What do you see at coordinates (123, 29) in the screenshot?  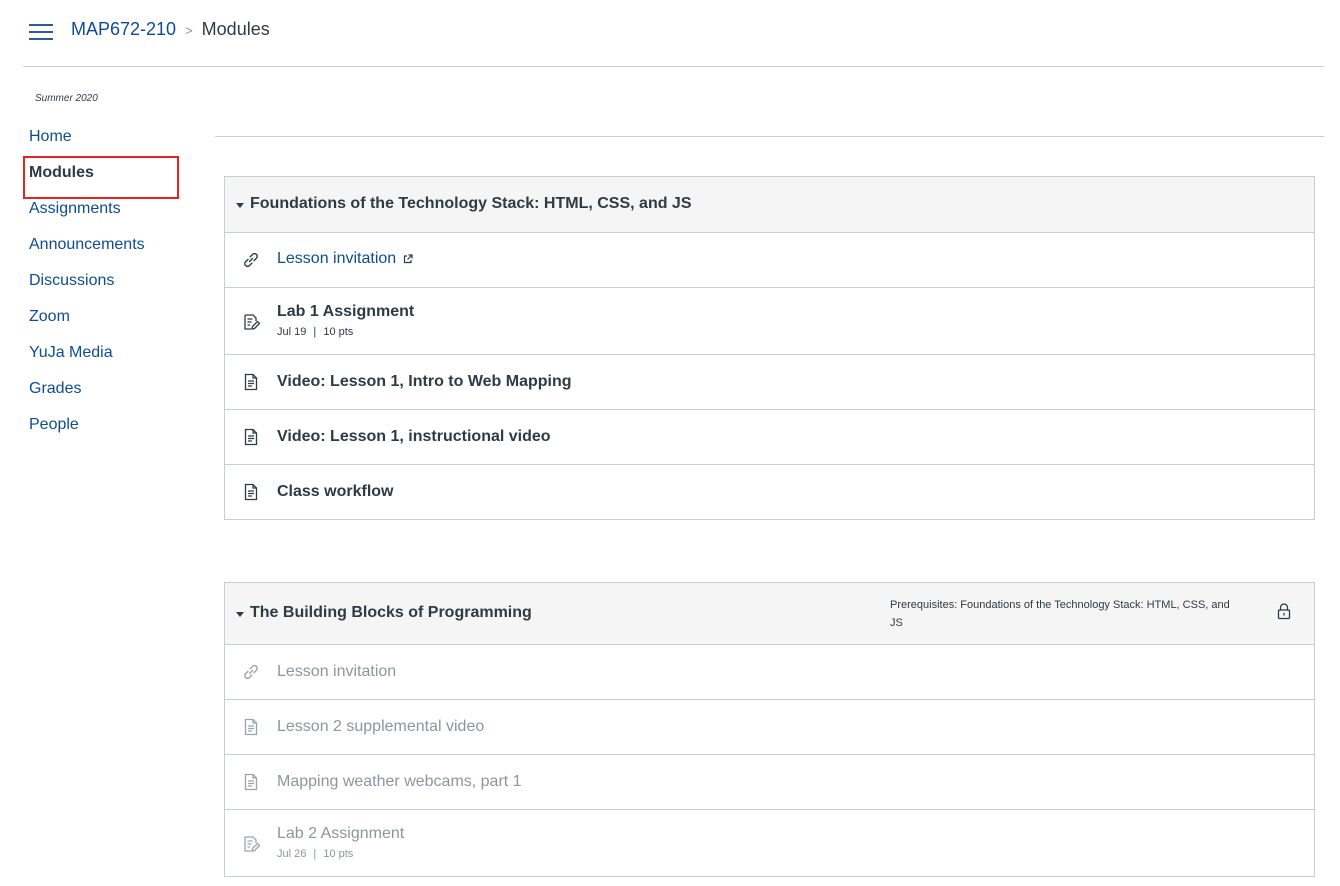 I see `breadcrumb-course-link: MAP672-210` at bounding box center [123, 29].